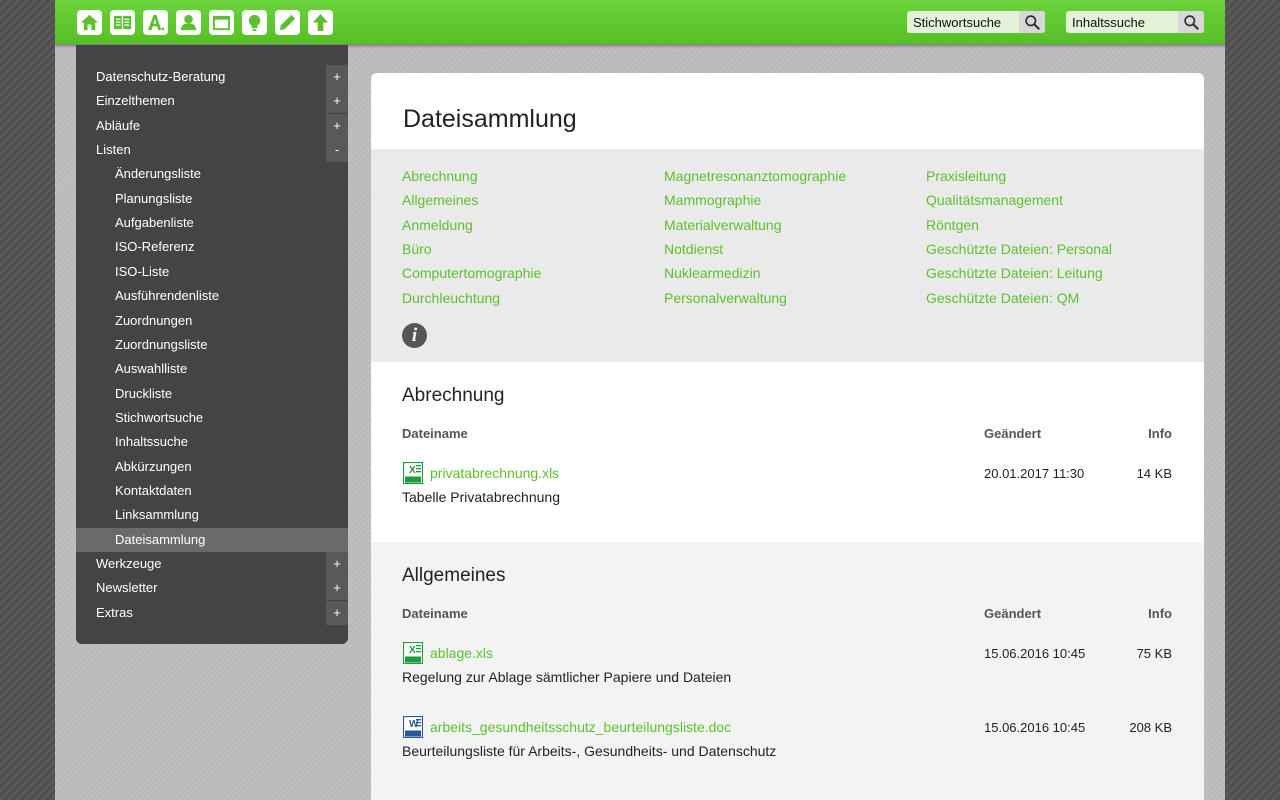  What do you see at coordinates (994, 200) in the screenshot?
I see `category-link-qualitaetsmanagement: Qualitätsmanagement` at bounding box center [994, 200].